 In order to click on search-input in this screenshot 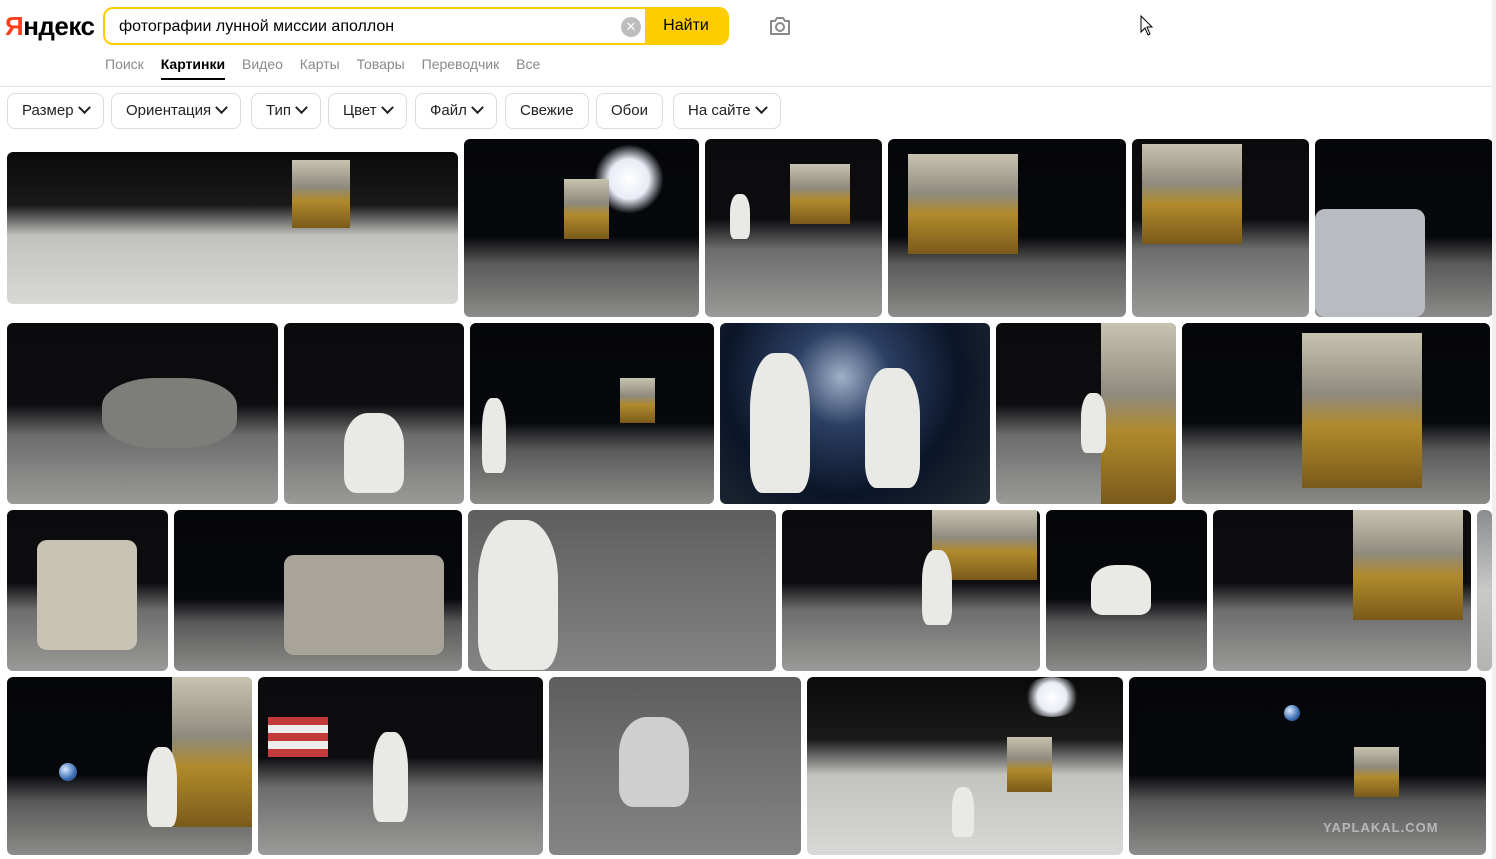, I will do `click(364, 26)`.